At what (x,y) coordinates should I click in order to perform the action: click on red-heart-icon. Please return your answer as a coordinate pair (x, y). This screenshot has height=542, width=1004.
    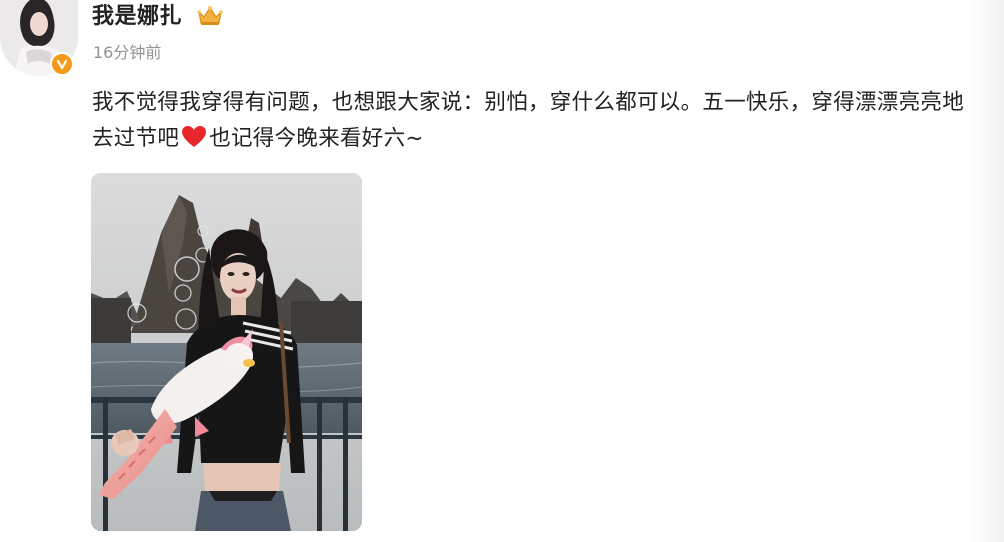
    Looking at the image, I should click on (194, 143).